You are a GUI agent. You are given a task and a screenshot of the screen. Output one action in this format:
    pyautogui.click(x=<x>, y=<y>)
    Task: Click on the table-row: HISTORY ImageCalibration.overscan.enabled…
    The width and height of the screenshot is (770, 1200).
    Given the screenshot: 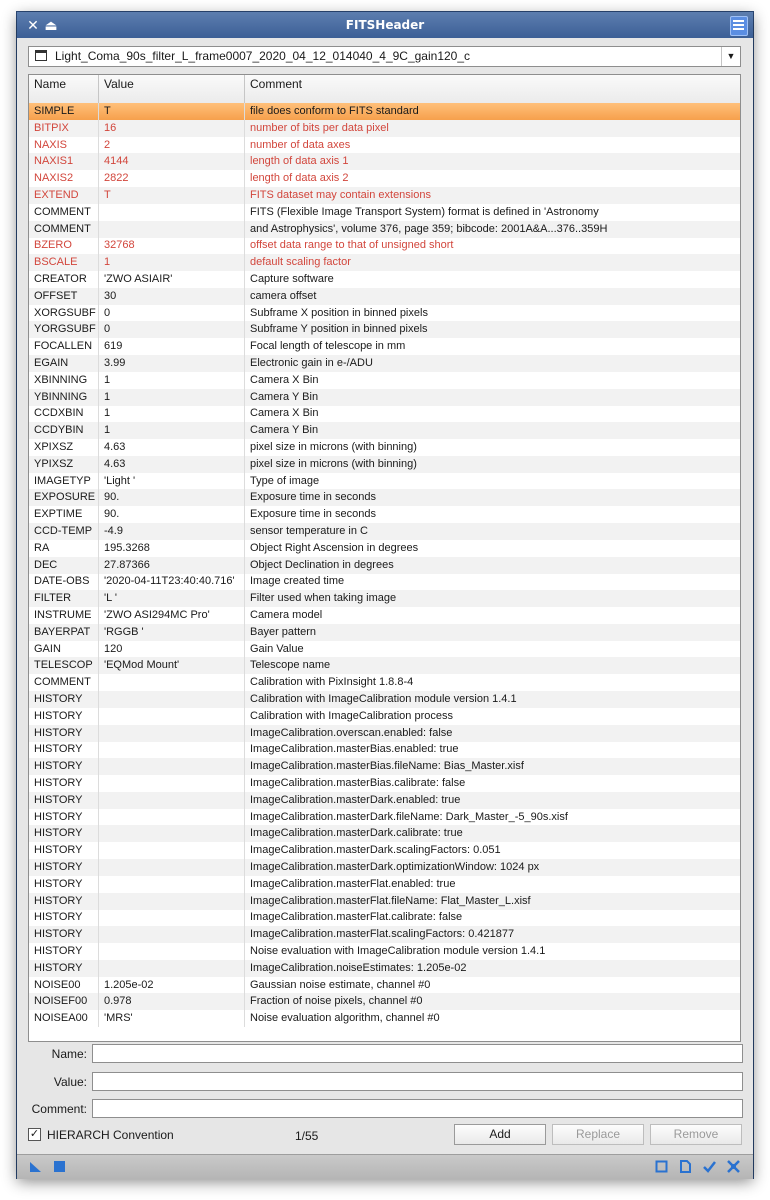 What is the action you would take?
    pyautogui.click(x=384, y=733)
    